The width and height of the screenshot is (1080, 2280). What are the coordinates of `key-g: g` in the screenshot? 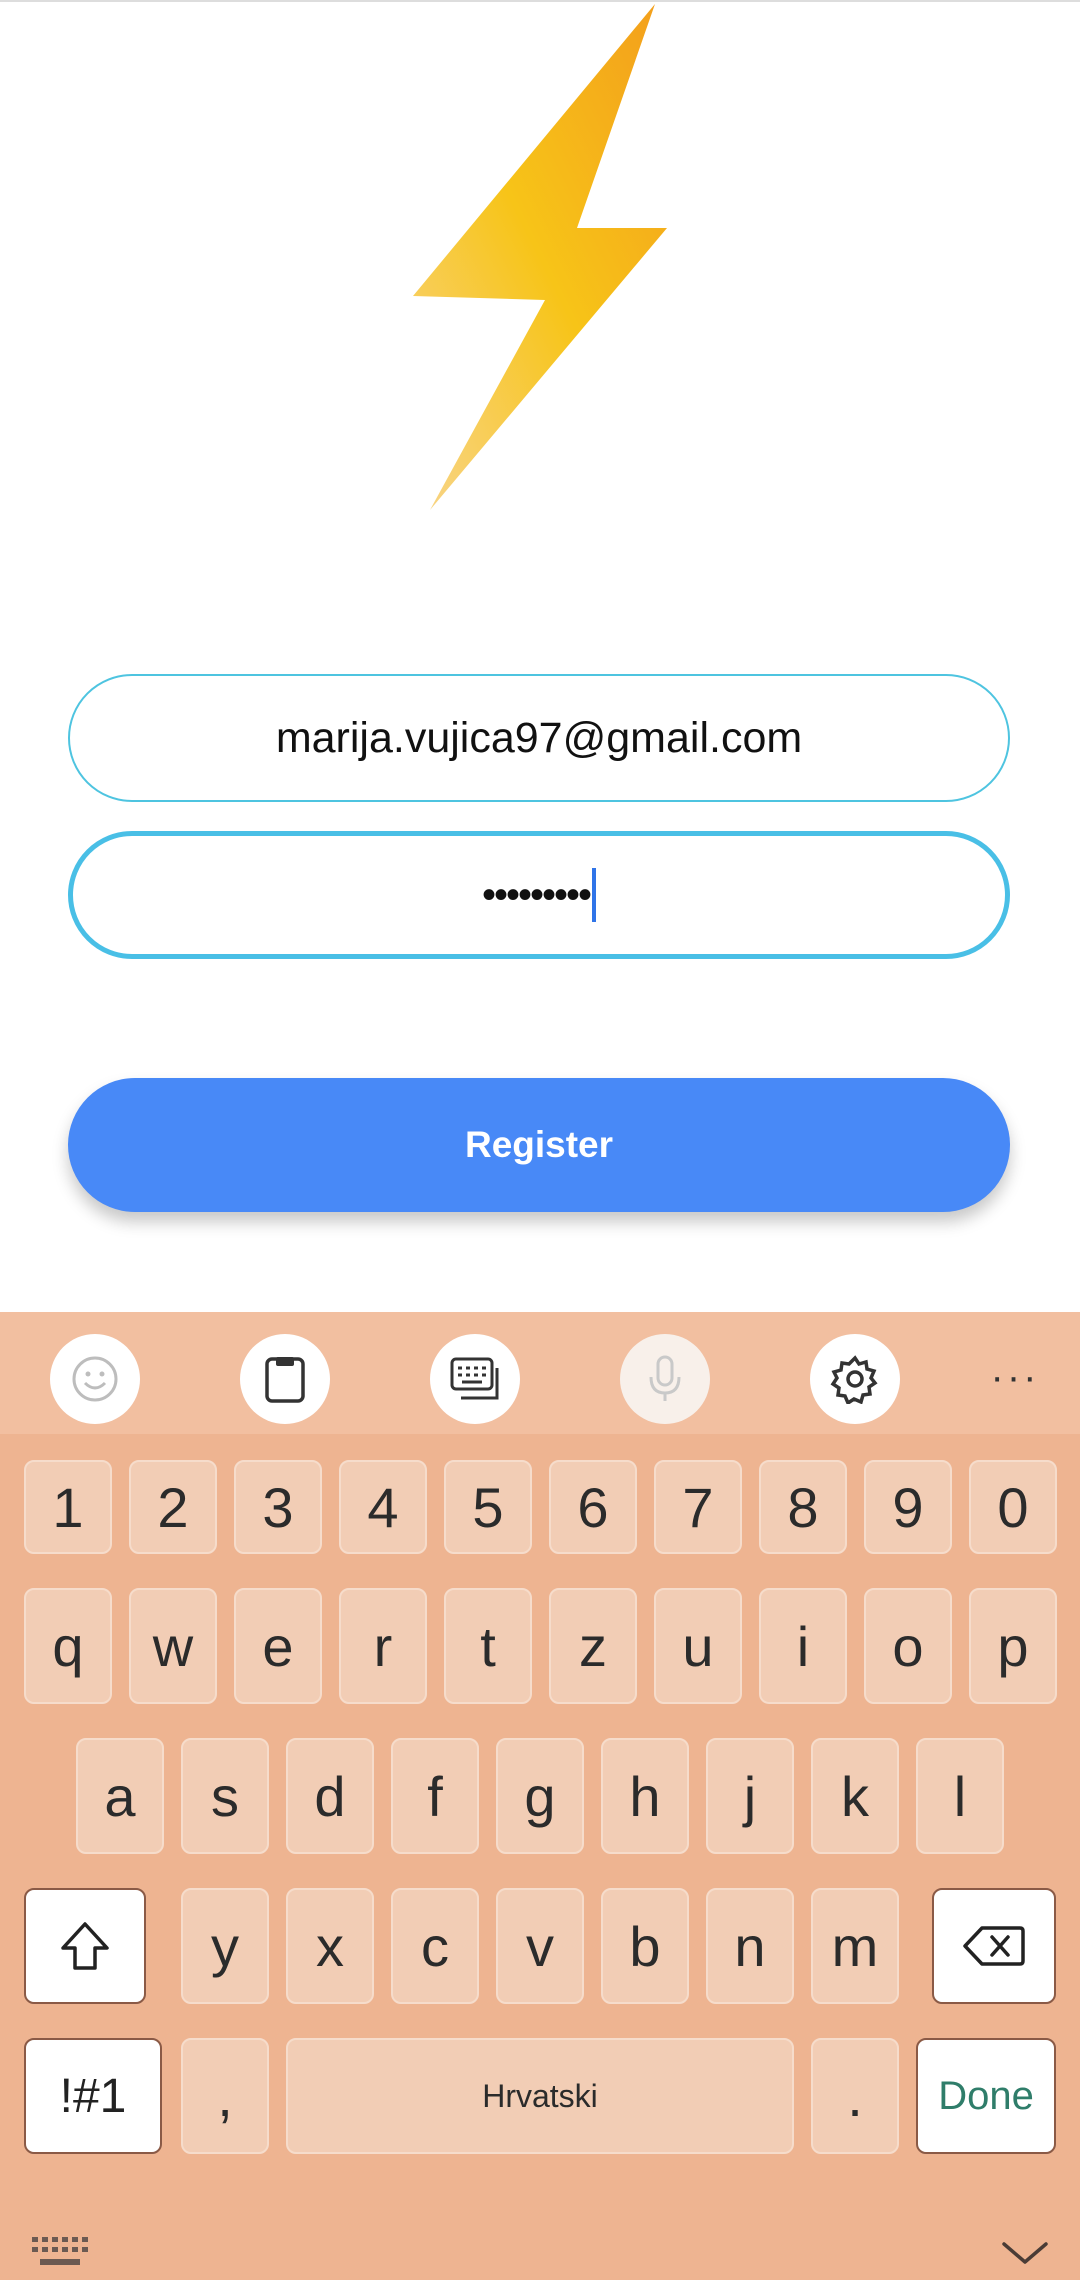 It's located at (540, 1796).